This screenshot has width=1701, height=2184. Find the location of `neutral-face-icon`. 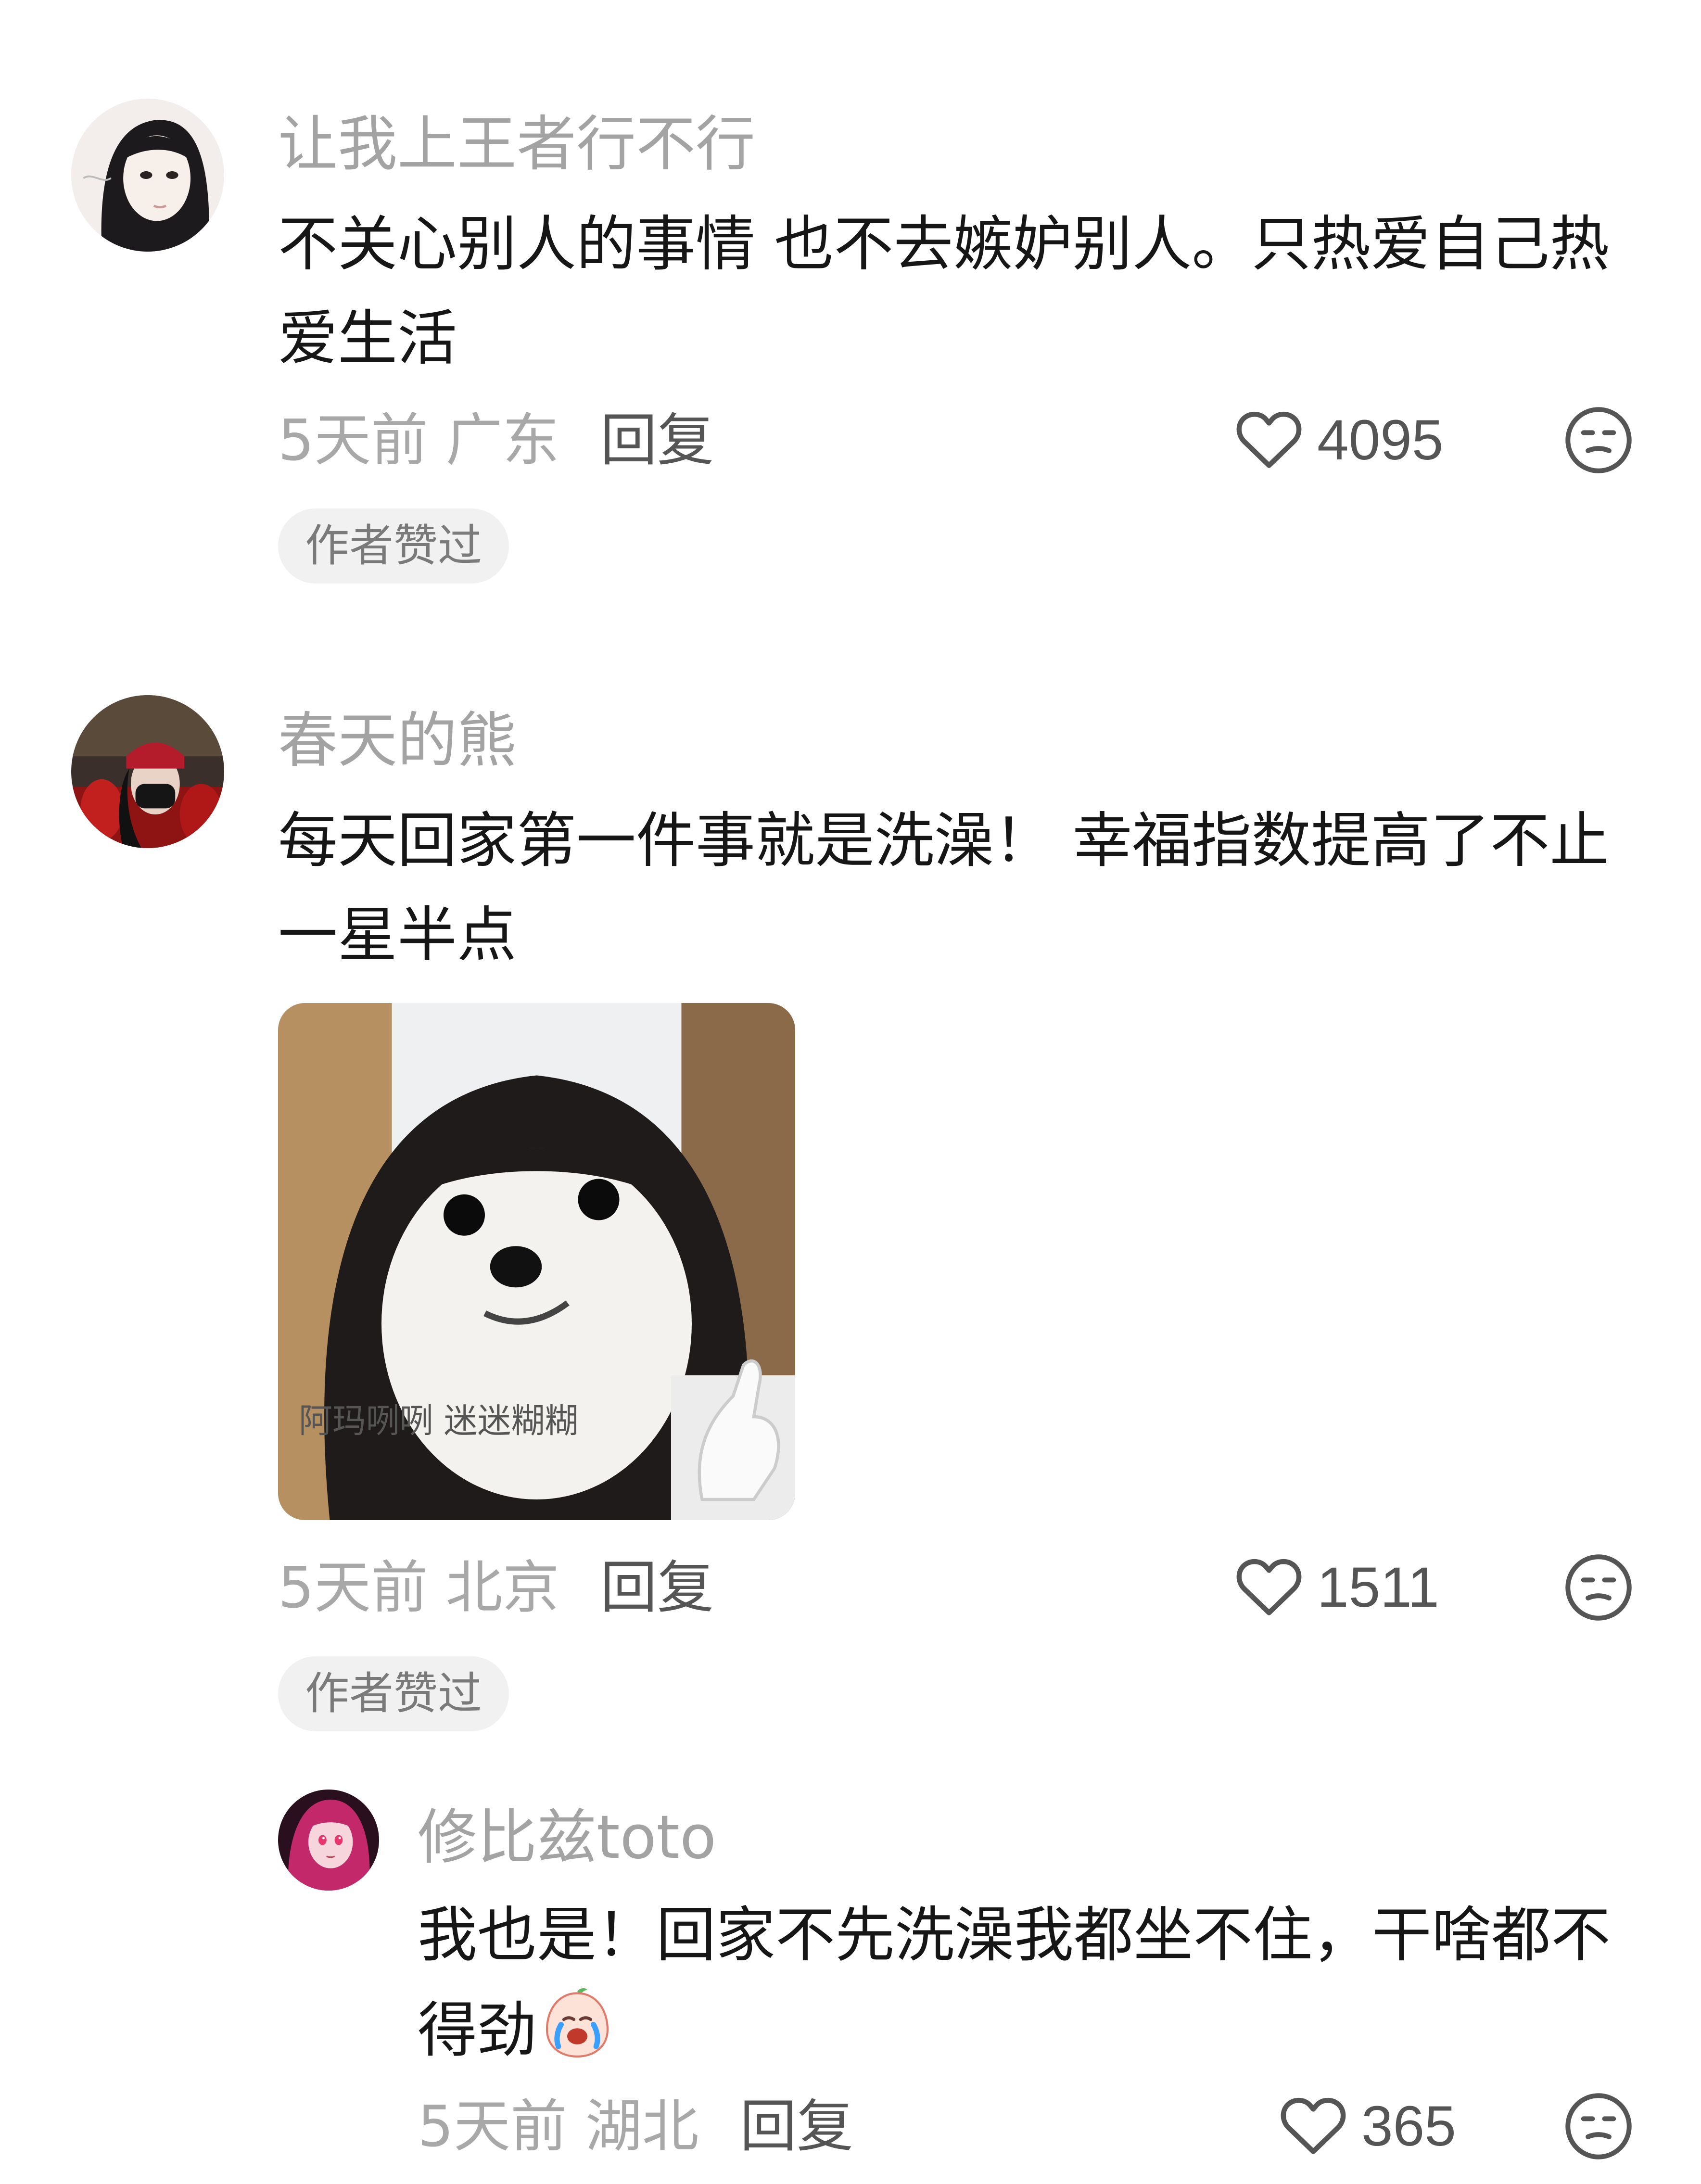

neutral-face-icon is located at coordinates (1599, 2126).